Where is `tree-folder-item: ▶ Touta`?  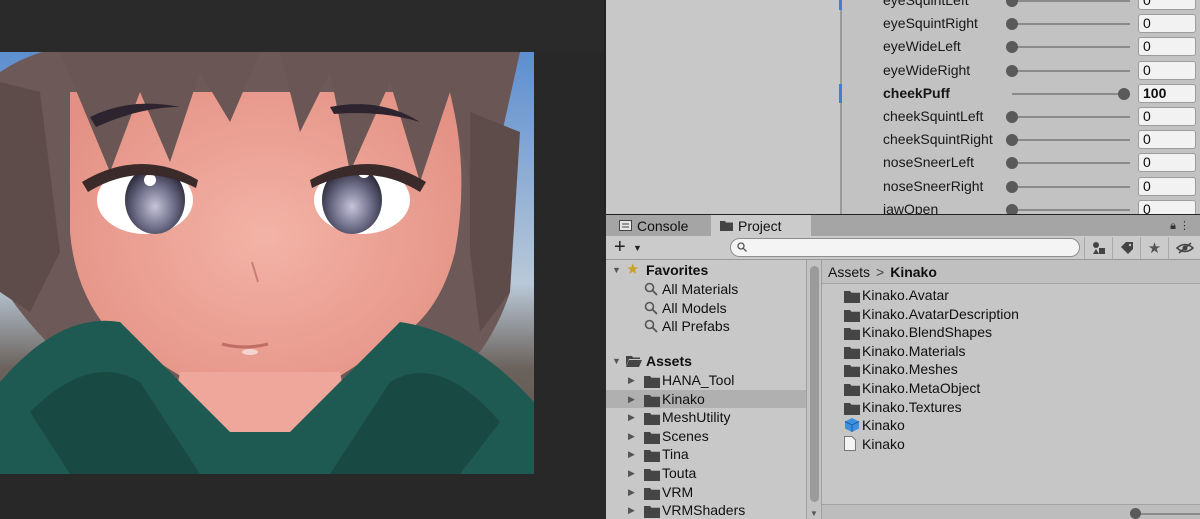 tree-folder-item: ▶ Touta is located at coordinates (706, 473).